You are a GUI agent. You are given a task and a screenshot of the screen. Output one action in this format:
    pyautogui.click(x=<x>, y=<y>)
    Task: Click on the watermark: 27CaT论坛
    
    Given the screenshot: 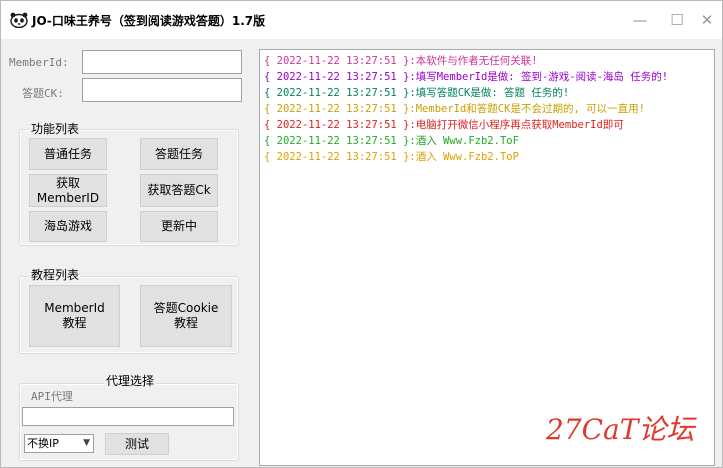 What is the action you would take?
    pyautogui.click(x=620, y=429)
    